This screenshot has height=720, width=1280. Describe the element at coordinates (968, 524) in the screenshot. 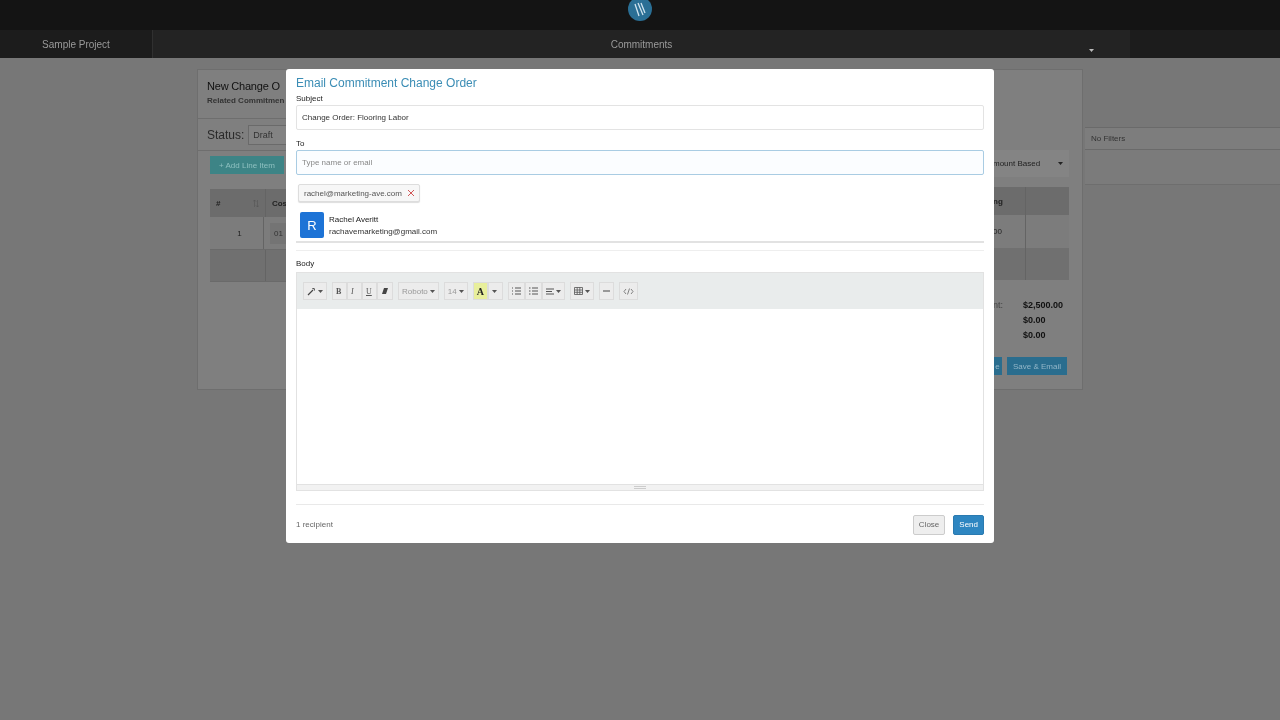

I see `send-button: Send` at that location.